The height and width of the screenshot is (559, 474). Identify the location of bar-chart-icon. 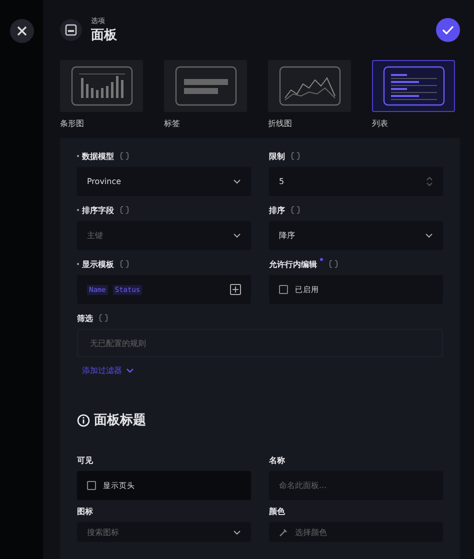
(101, 86).